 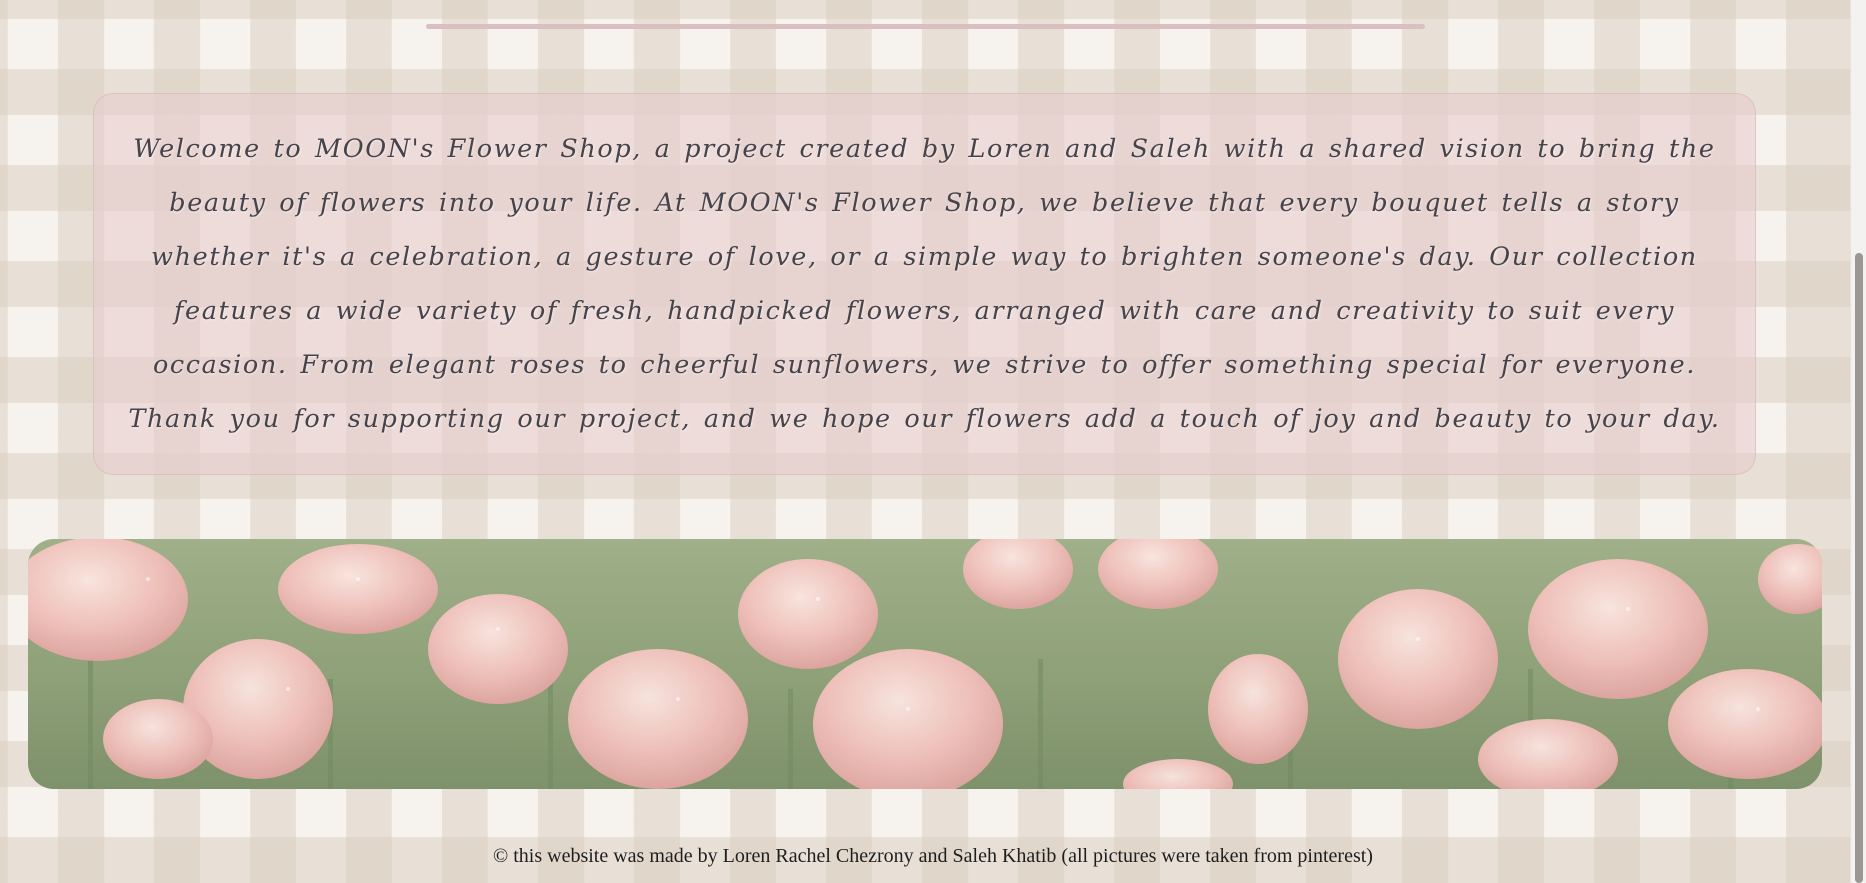 What do you see at coordinates (1859, 568) in the screenshot?
I see `page-scrollbar-thumb` at bounding box center [1859, 568].